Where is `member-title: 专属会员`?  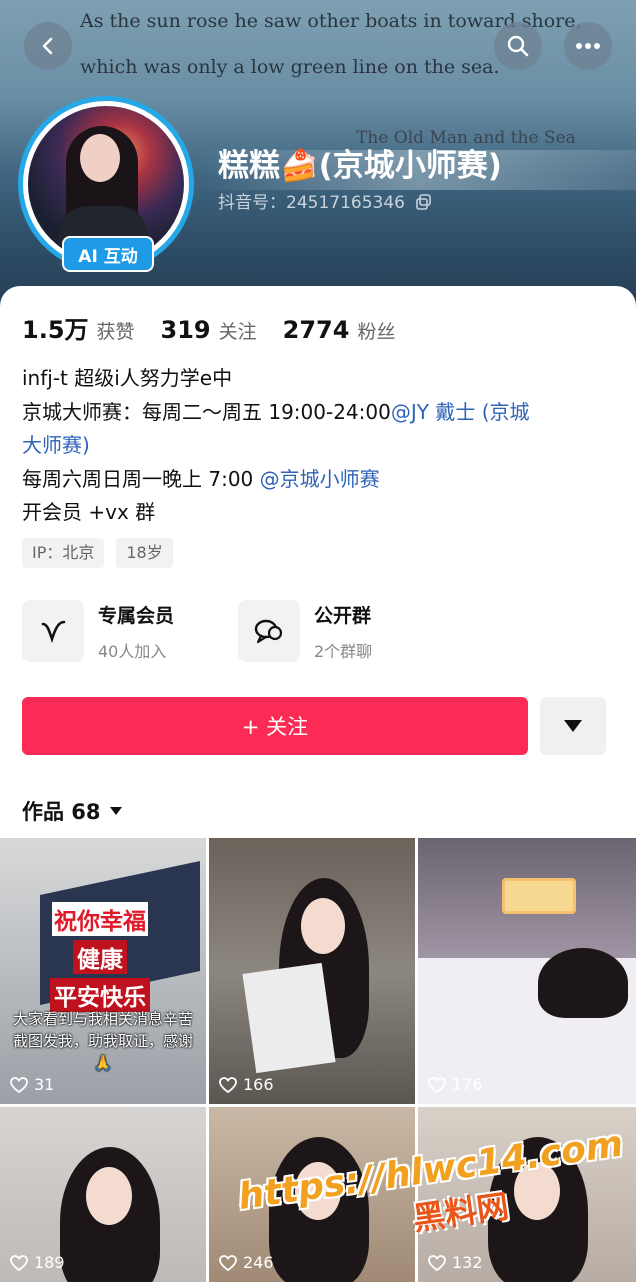
member-title: 专属会员 is located at coordinates (136, 615).